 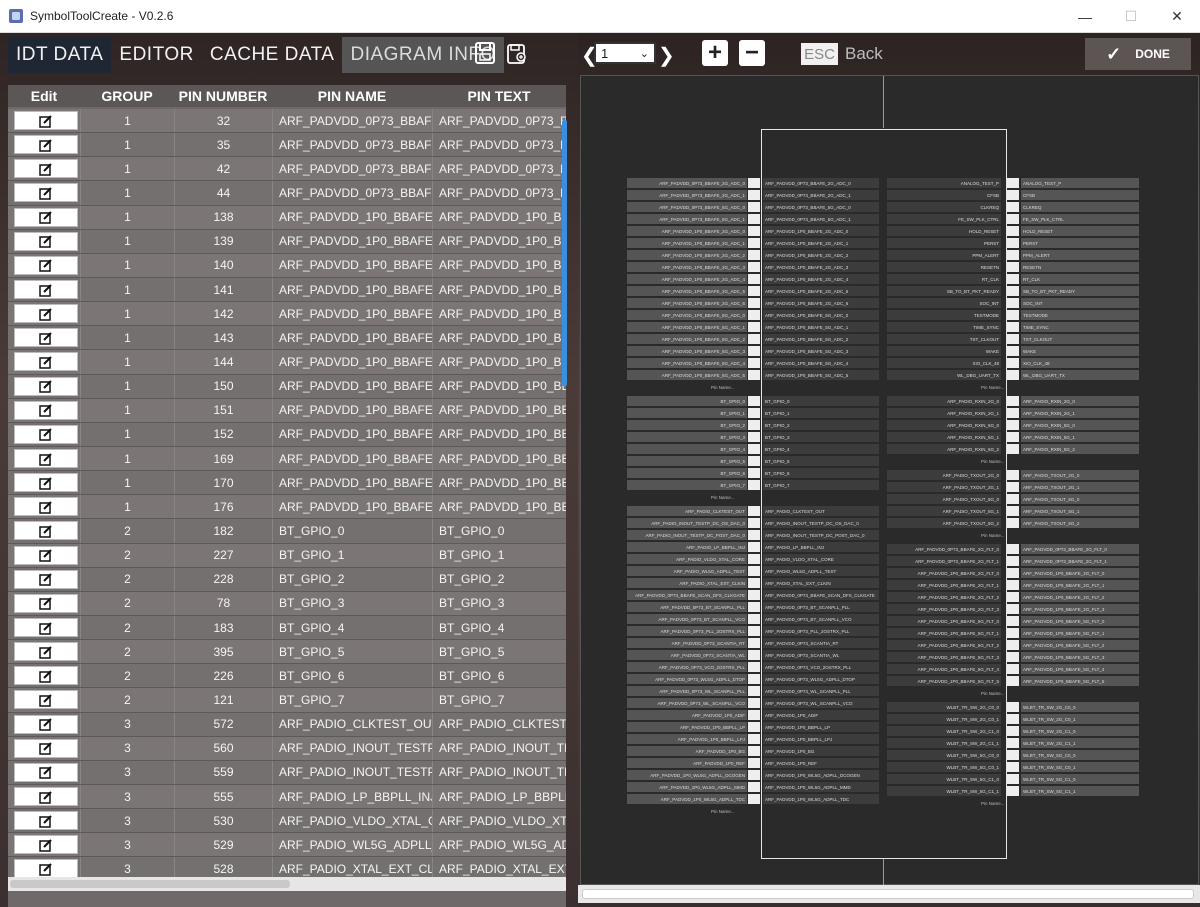 I want to click on table-row: 2 121 BT_GPIO_7 BT_GPIO_7, so click(x=287, y=700).